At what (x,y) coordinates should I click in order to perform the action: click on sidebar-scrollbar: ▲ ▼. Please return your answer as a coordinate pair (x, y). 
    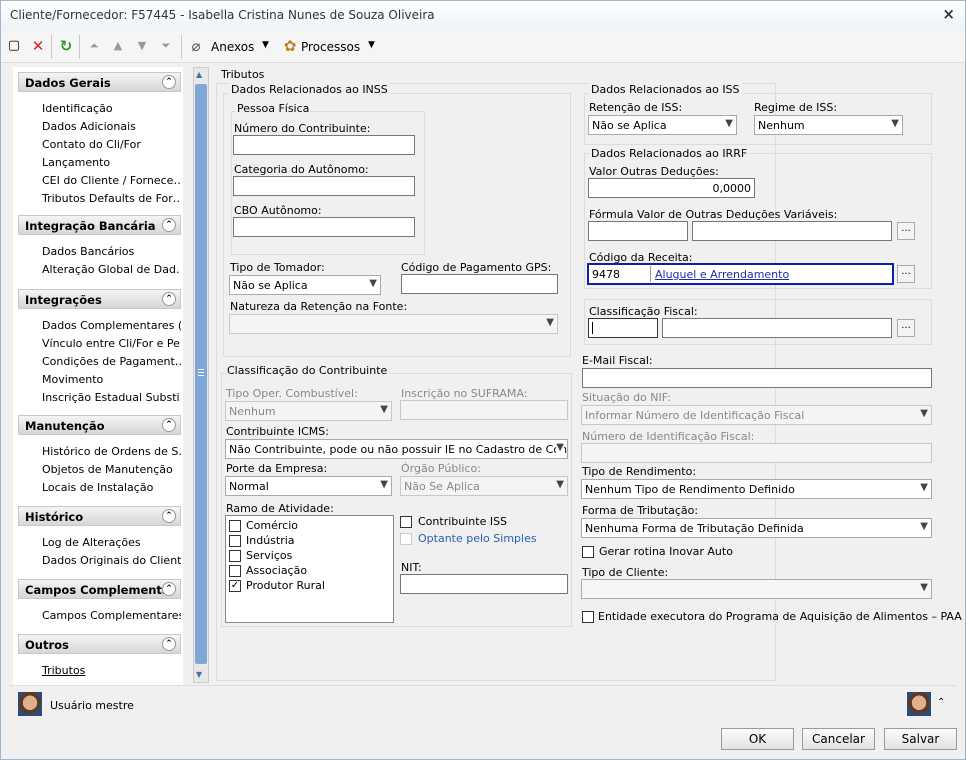
    Looking at the image, I should click on (201, 375).